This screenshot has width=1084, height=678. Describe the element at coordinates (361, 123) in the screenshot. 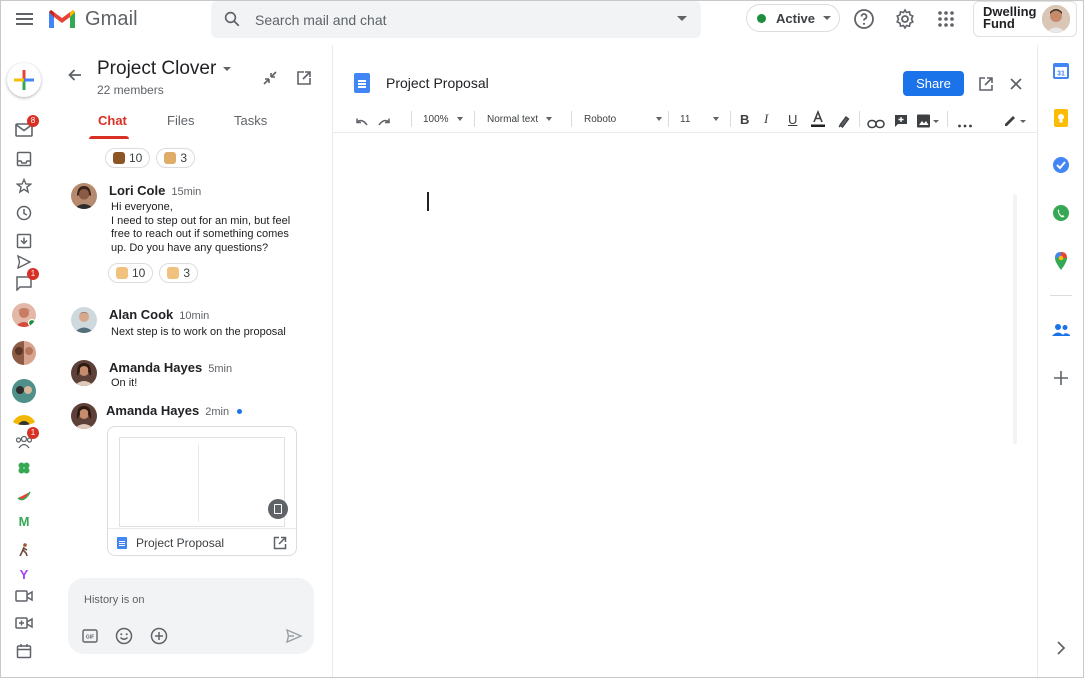

I see `undo-icon` at that location.